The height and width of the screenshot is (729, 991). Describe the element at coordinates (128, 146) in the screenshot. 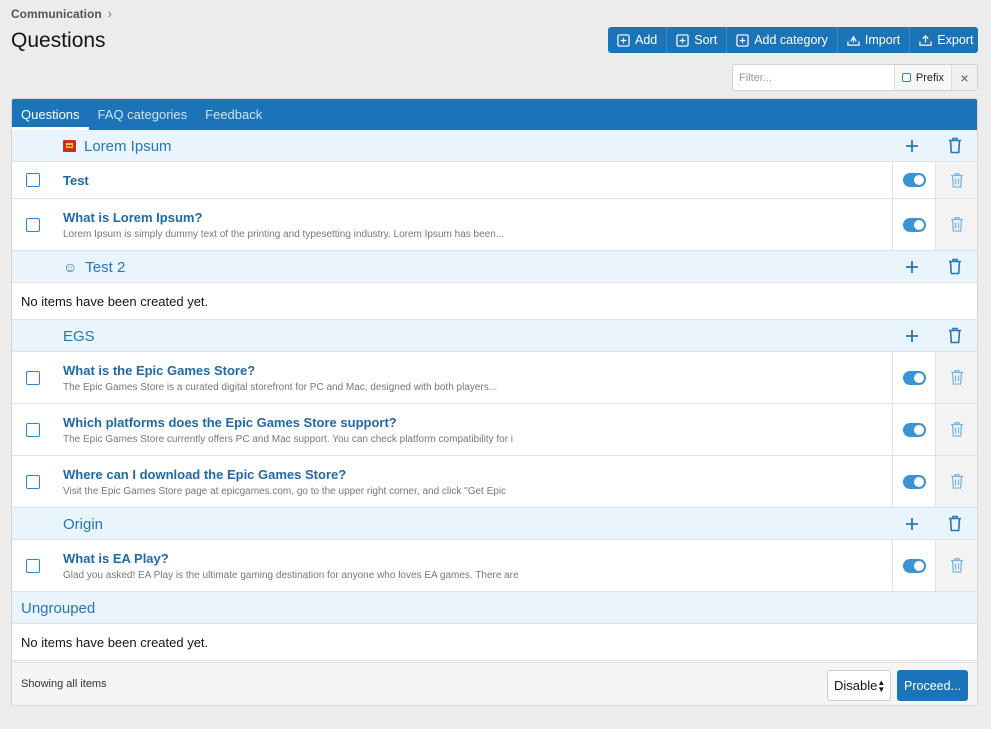

I see `category-title-text: Lorem Ipsum` at that location.